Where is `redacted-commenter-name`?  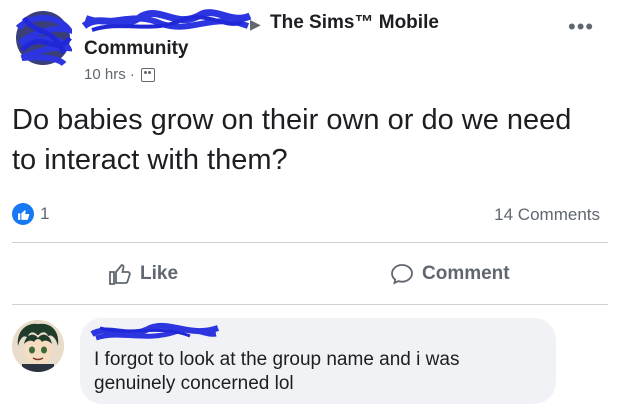
redacted-commenter-name is located at coordinates (155, 332).